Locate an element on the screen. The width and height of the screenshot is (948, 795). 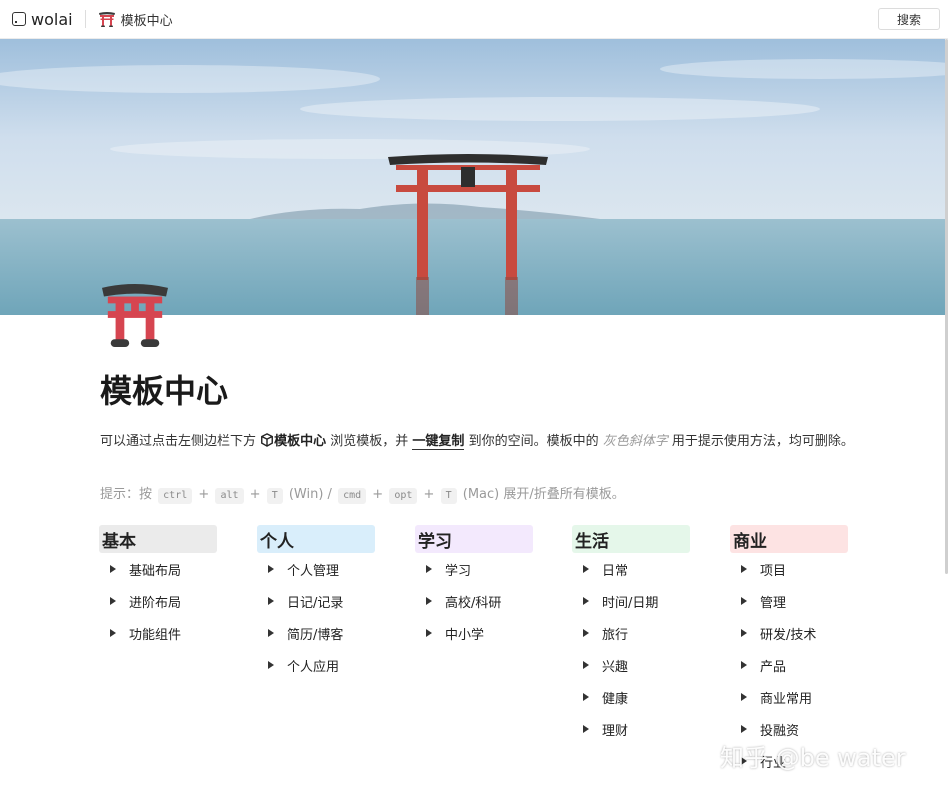
toggle-item: 简历/博客 is located at coordinates (316, 633).